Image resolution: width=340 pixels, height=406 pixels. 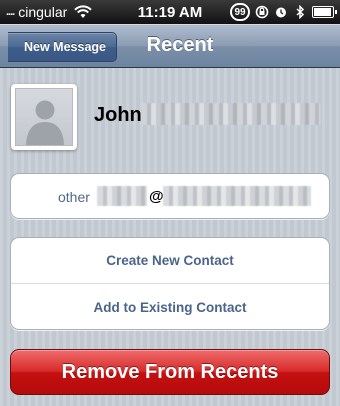 What do you see at coordinates (170, 307) in the screenshot?
I see `add-to-existing-contact-button: Add to Existing Contact` at bounding box center [170, 307].